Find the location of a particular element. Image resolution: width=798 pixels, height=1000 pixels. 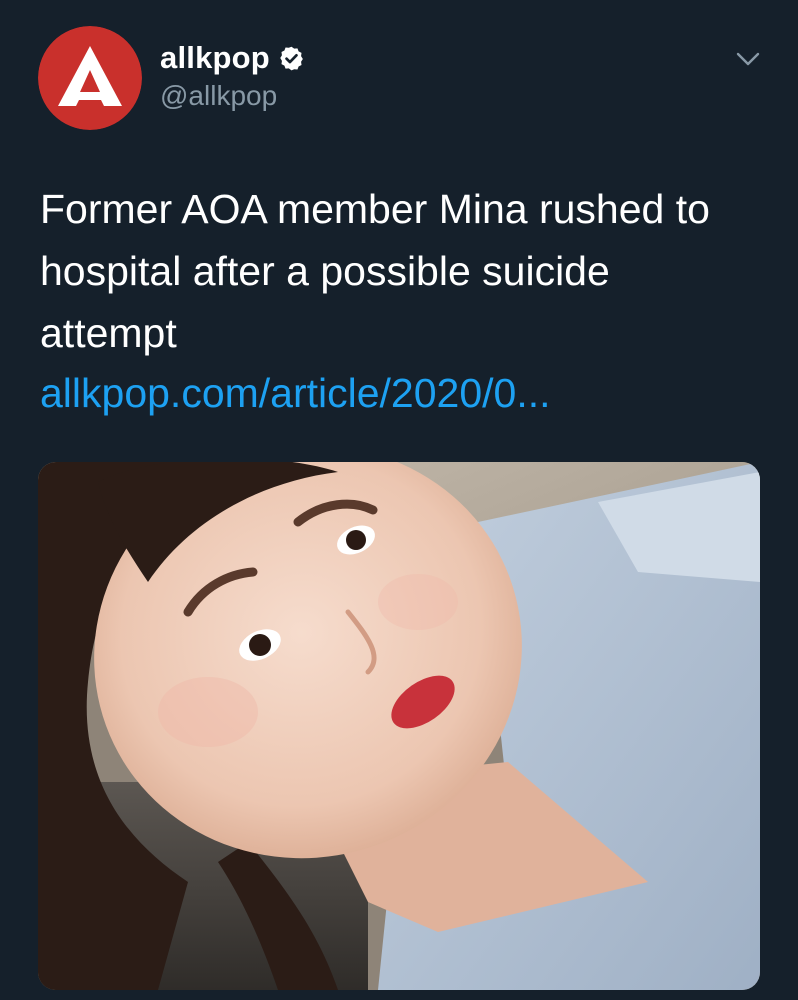

allkpop-logo-icon is located at coordinates (90, 78).